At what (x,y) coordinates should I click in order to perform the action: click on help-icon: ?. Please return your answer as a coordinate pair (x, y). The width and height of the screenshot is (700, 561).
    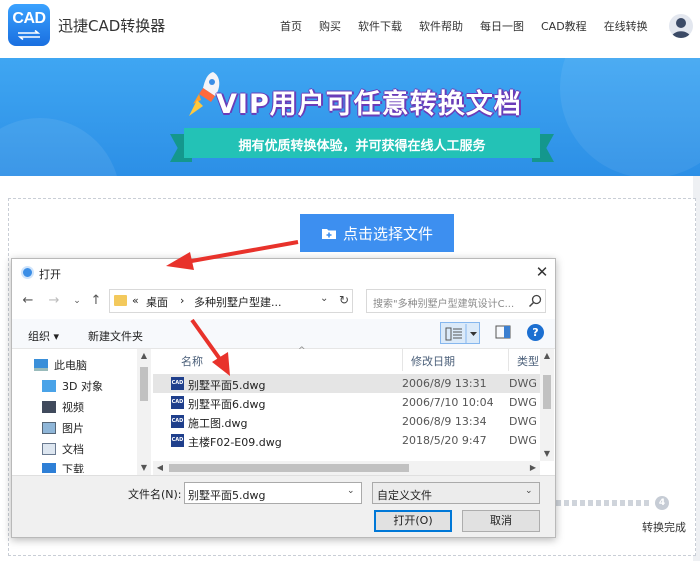
    Looking at the image, I should click on (535, 332).